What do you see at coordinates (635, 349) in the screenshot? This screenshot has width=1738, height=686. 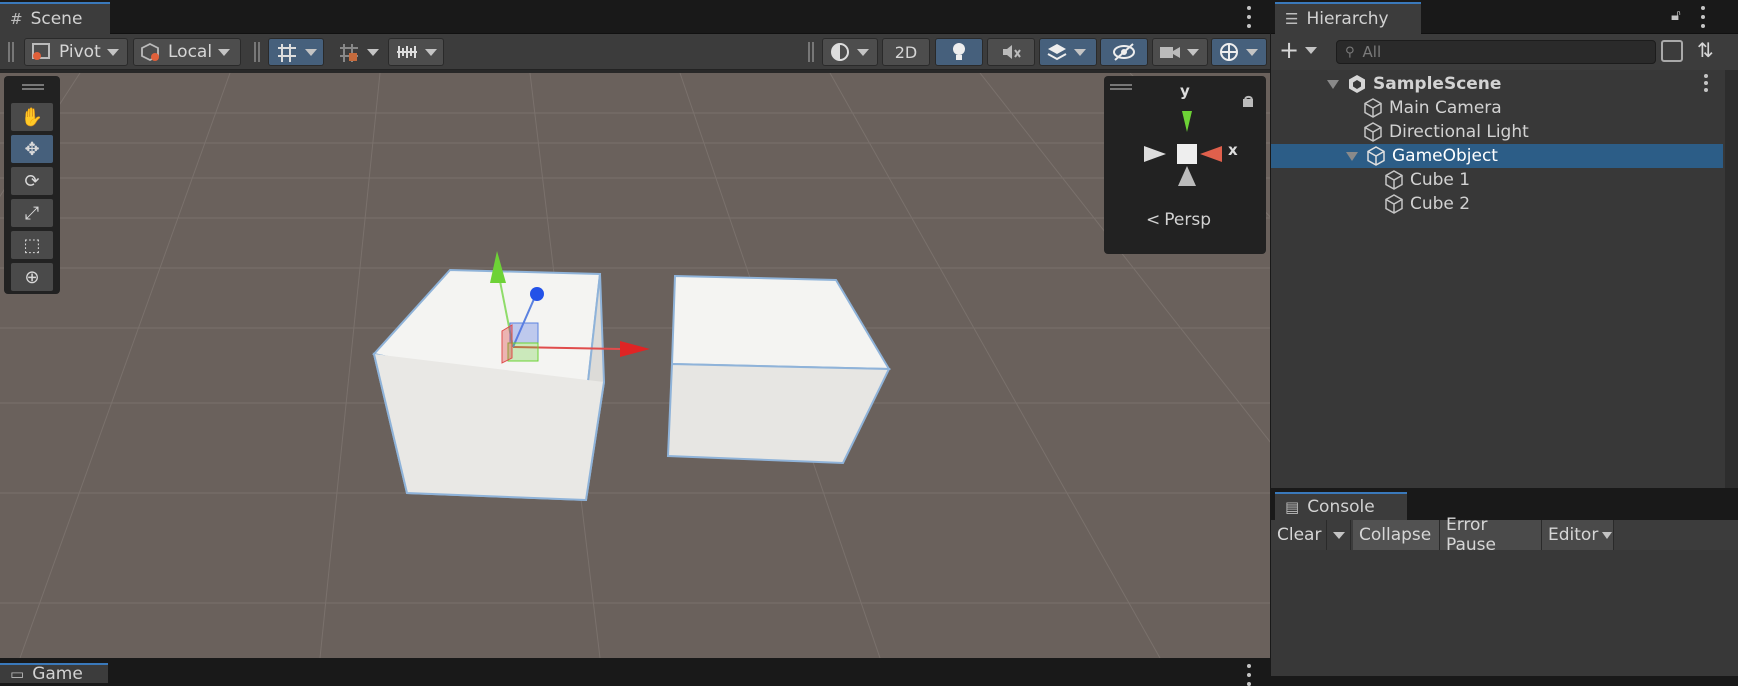 I see `x-axis-arrow` at bounding box center [635, 349].